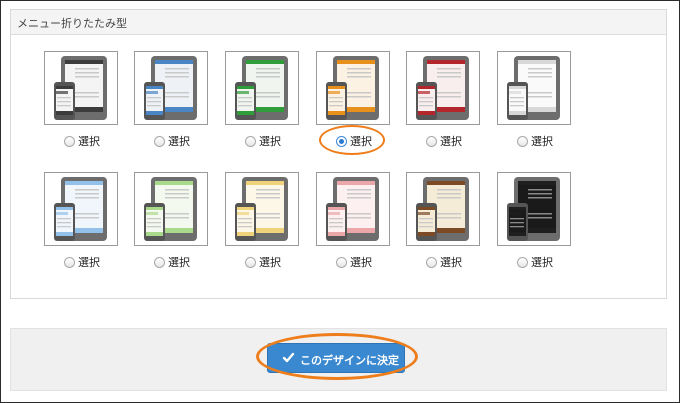 The width and height of the screenshot is (680, 403). I want to click on design-thumbnail-green, so click(262, 88).